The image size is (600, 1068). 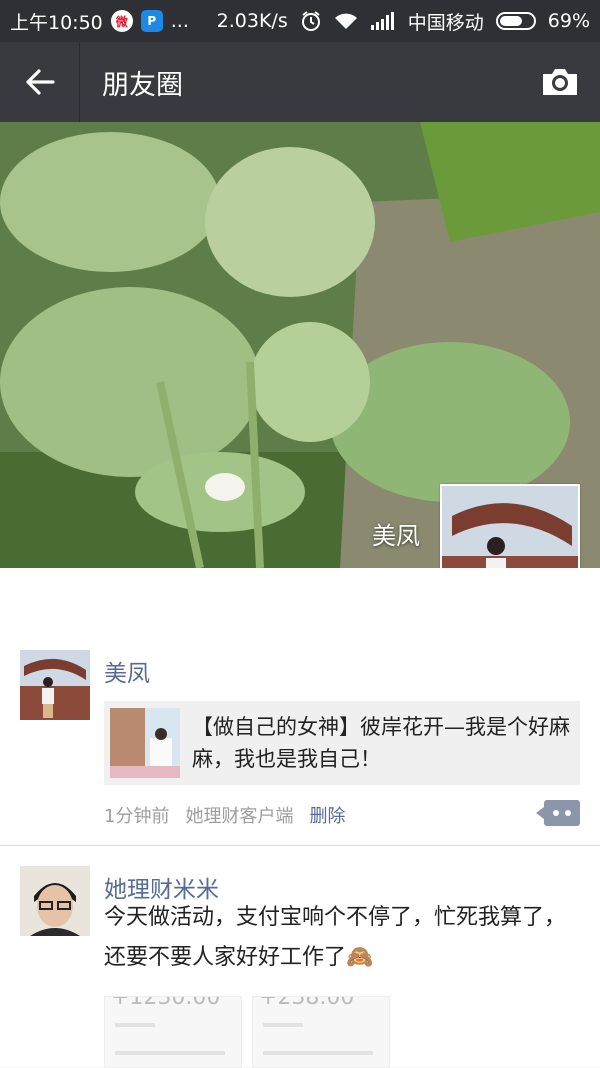 I want to click on image-amount: +1230.00, so click(x=166, y=1003).